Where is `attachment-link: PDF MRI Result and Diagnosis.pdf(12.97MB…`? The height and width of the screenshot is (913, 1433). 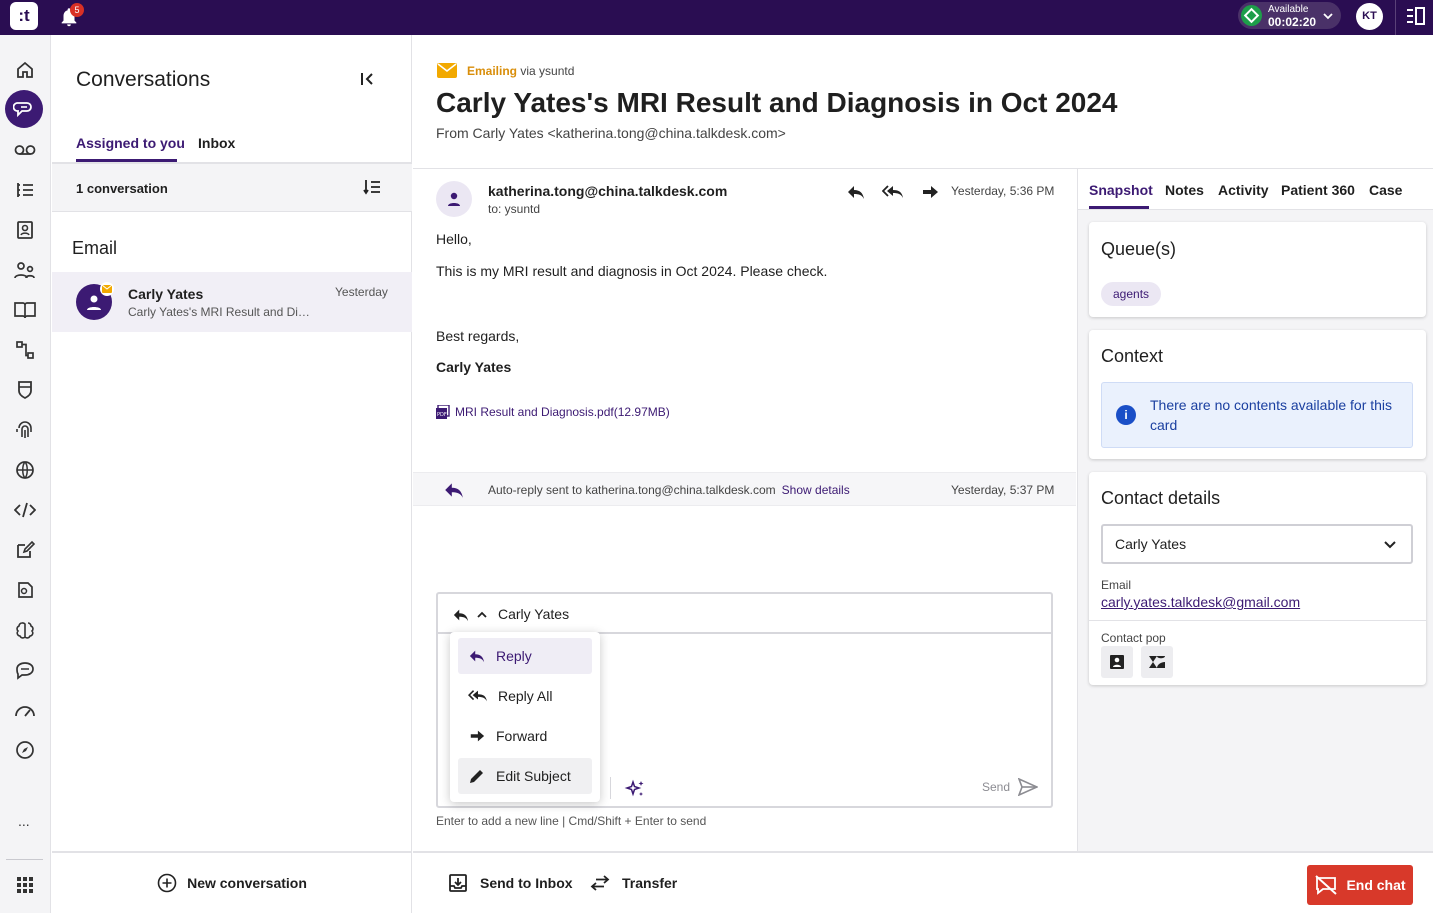
attachment-link: PDF MRI Result and Diagnosis.pdf(12.97MB… is located at coordinates (553, 412).